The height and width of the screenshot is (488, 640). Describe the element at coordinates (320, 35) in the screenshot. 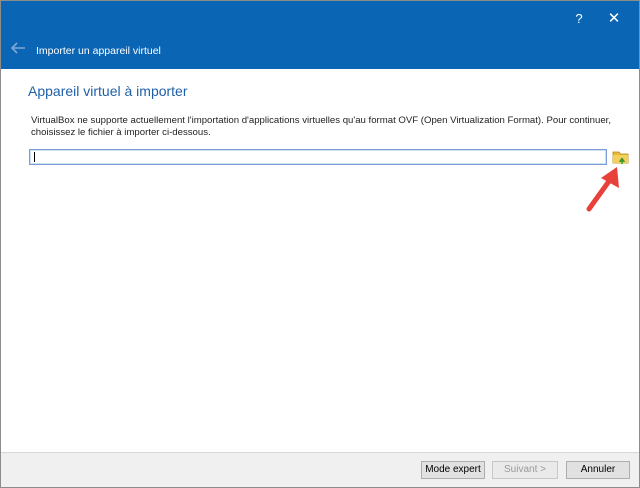

I see `title-bar: ? ✕ Importer un appareil virtuel` at that location.